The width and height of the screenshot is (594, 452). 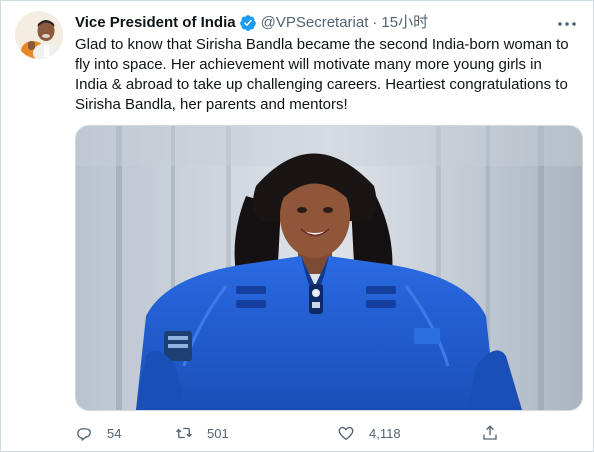 I want to click on retweet-count: 501, so click(x=218, y=433).